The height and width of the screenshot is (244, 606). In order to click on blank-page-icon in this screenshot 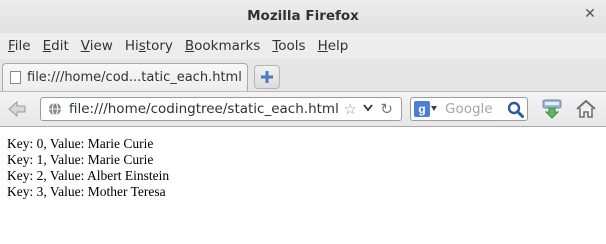, I will do `click(15, 77)`.